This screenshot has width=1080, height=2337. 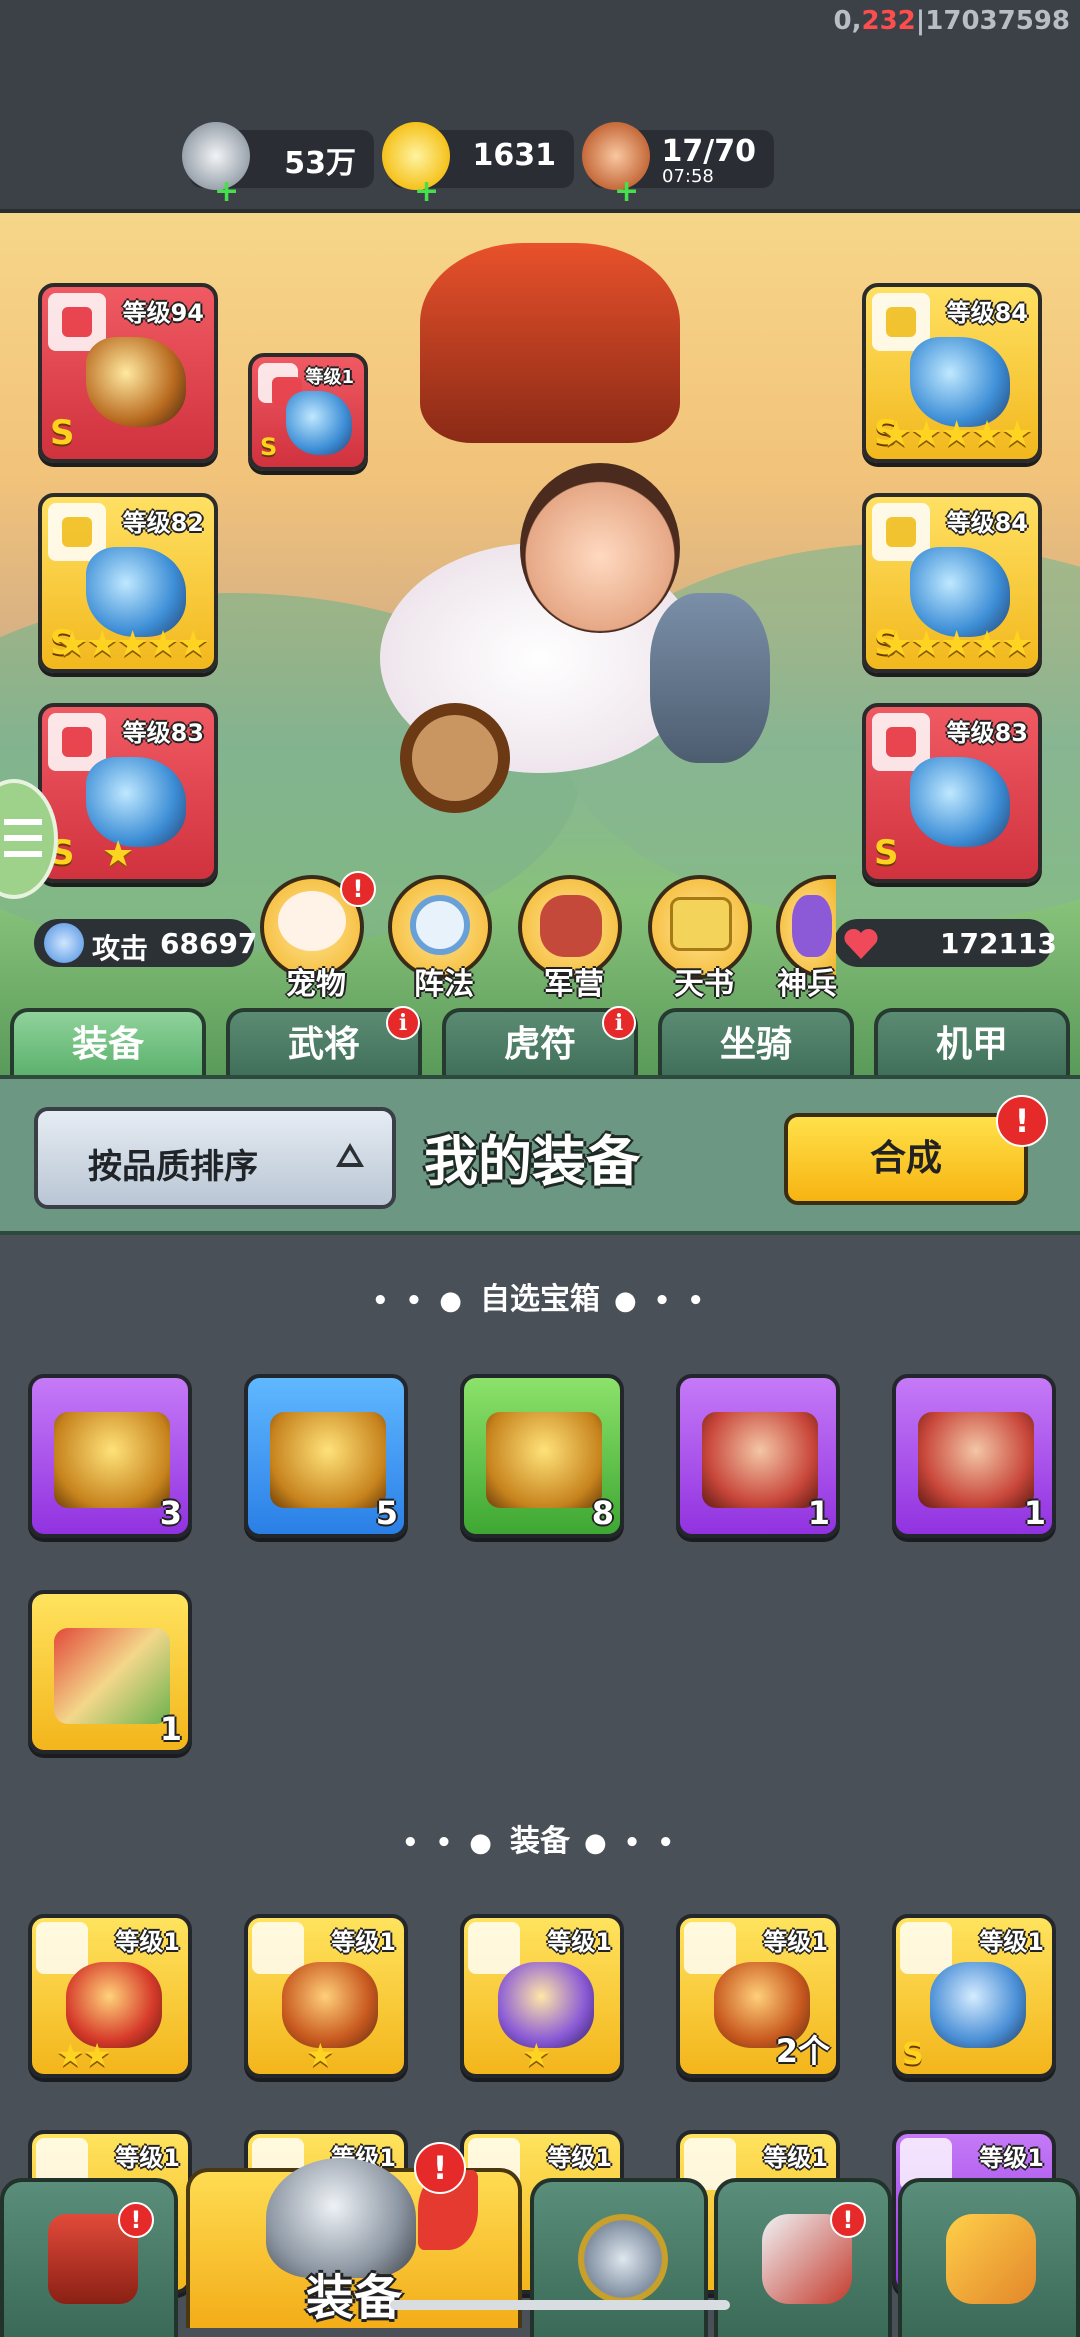 I want to click on tab-generals: 武将 i, so click(x=324, y=1042).